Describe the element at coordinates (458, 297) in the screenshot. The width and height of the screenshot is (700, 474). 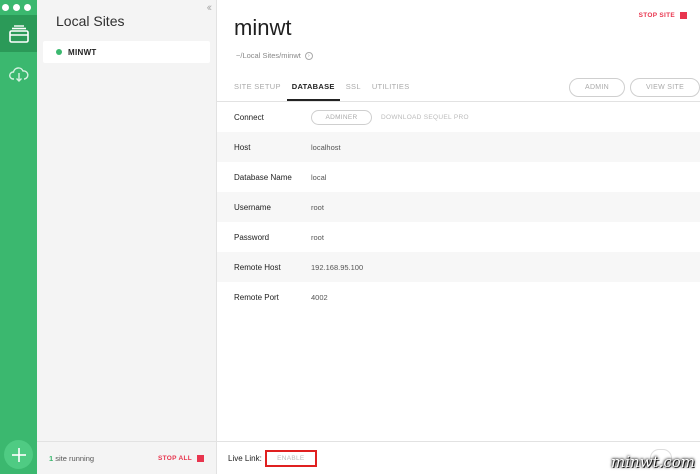
I see `remote-port-row: Remote Port 4002` at that location.